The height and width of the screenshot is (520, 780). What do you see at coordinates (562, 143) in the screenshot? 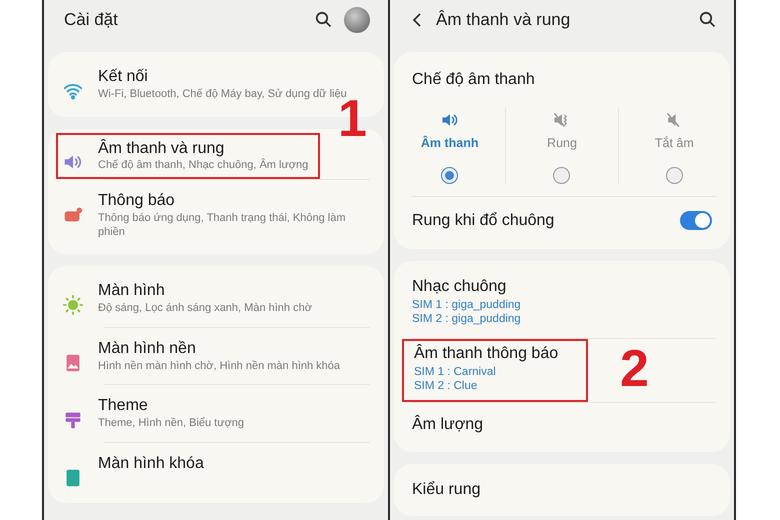
I see `mode-label: Rung` at bounding box center [562, 143].